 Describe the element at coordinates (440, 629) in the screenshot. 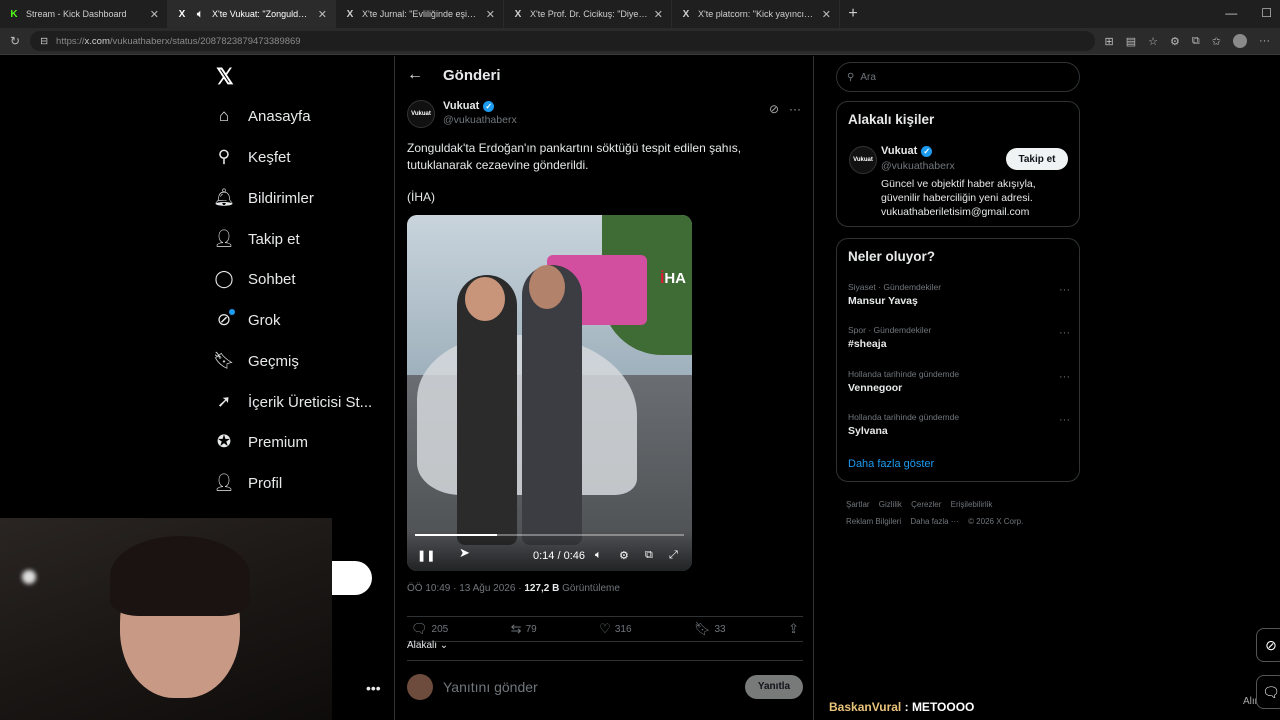

I see `reply-count: 205` at that location.